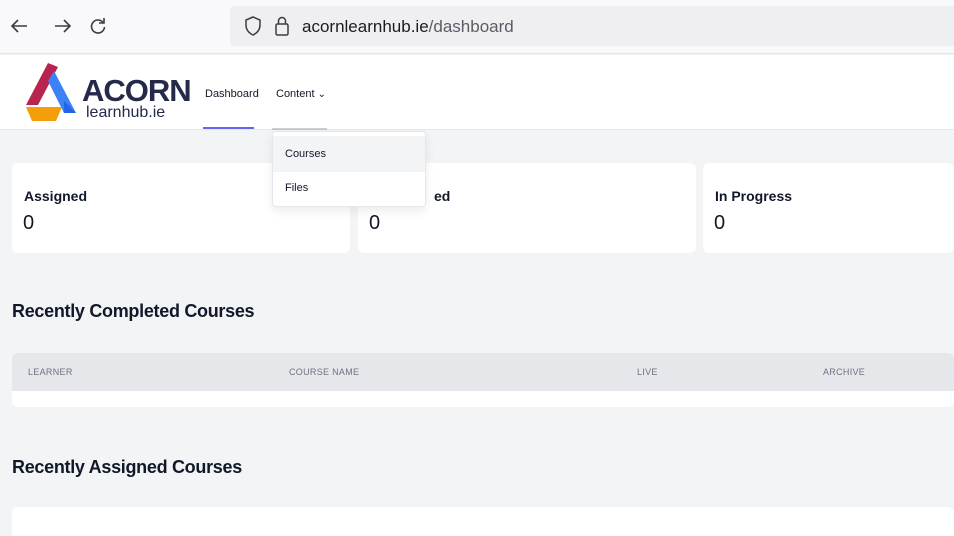 This screenshot has width=954, height=536. What do you see at coordinates (126, 112) in the screenshot?
I see `logo-subtitle: learnhub.ie` at bounding box center [126, 112].